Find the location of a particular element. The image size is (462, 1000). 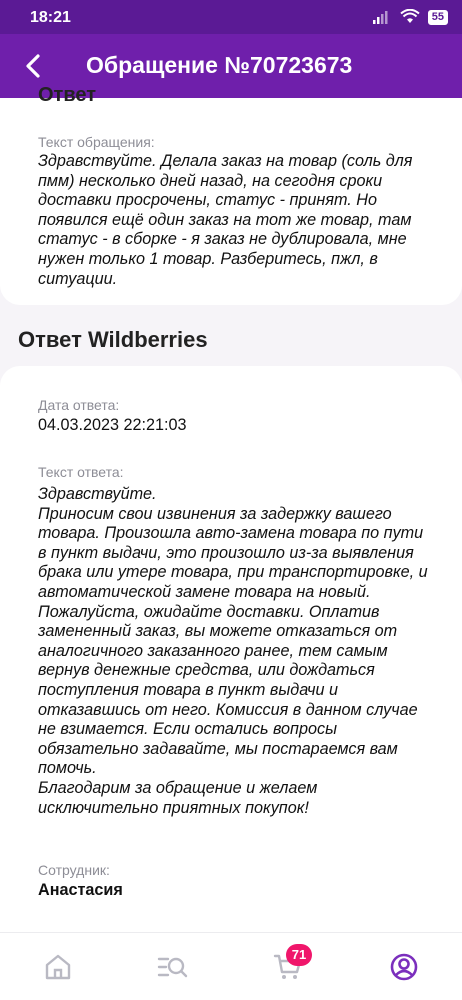

status-time: 18:21 is located at coordinates (50, 17).